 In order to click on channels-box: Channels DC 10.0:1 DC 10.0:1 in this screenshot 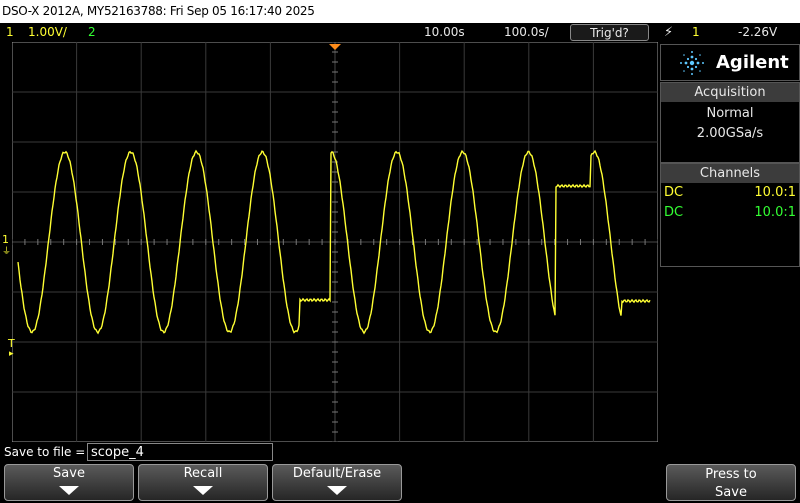, I will do `click(730, 215)`.